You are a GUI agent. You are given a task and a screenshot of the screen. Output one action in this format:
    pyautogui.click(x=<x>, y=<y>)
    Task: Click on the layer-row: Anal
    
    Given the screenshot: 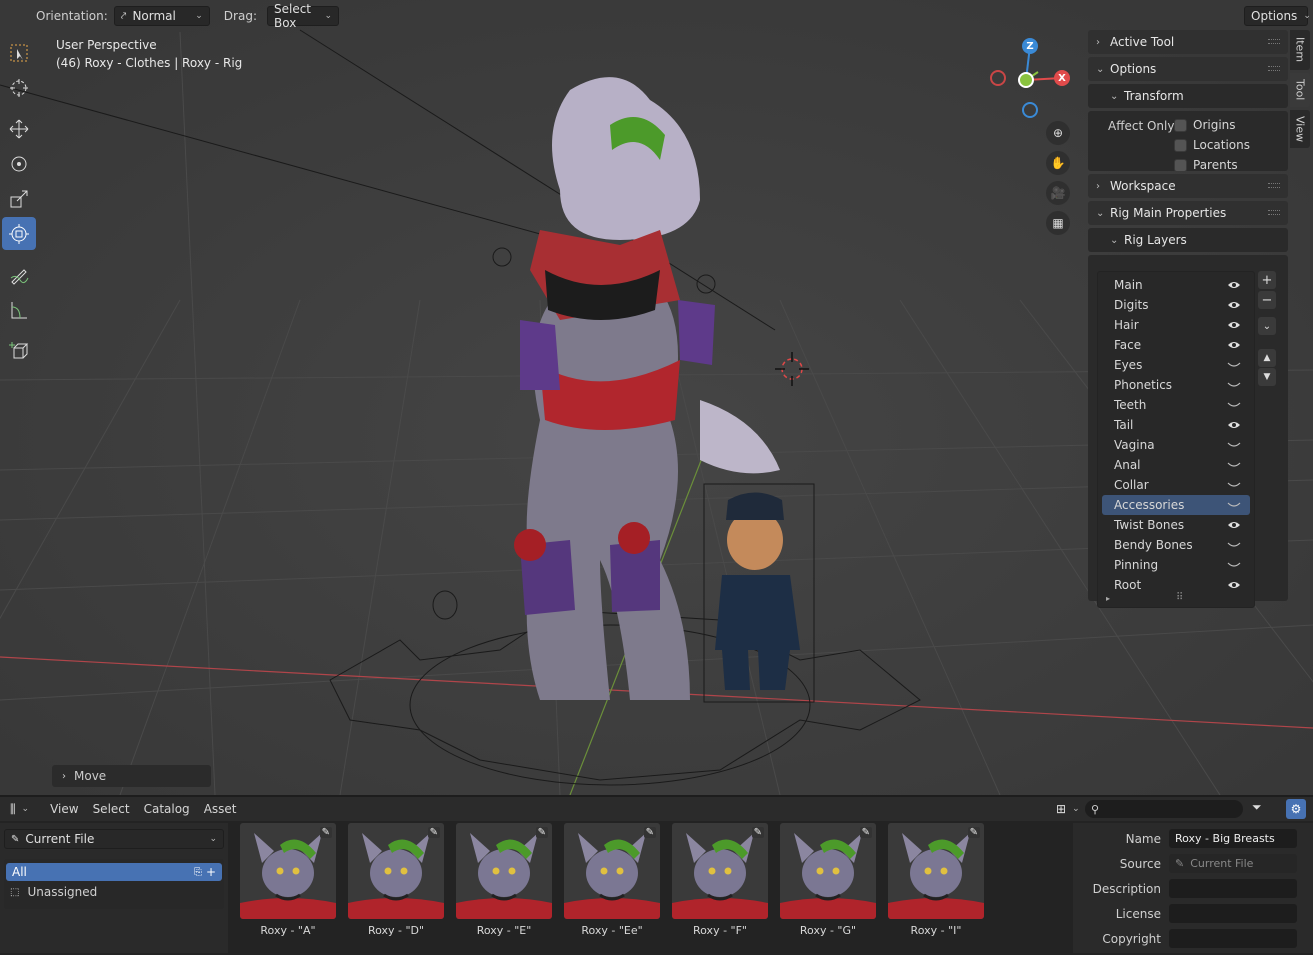 What is the action you would take?
    pyautogui.click(x=1176, y=465)
    